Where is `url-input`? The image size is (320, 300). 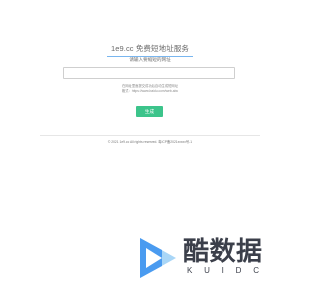 url-input is located at coordinates (149, 73).